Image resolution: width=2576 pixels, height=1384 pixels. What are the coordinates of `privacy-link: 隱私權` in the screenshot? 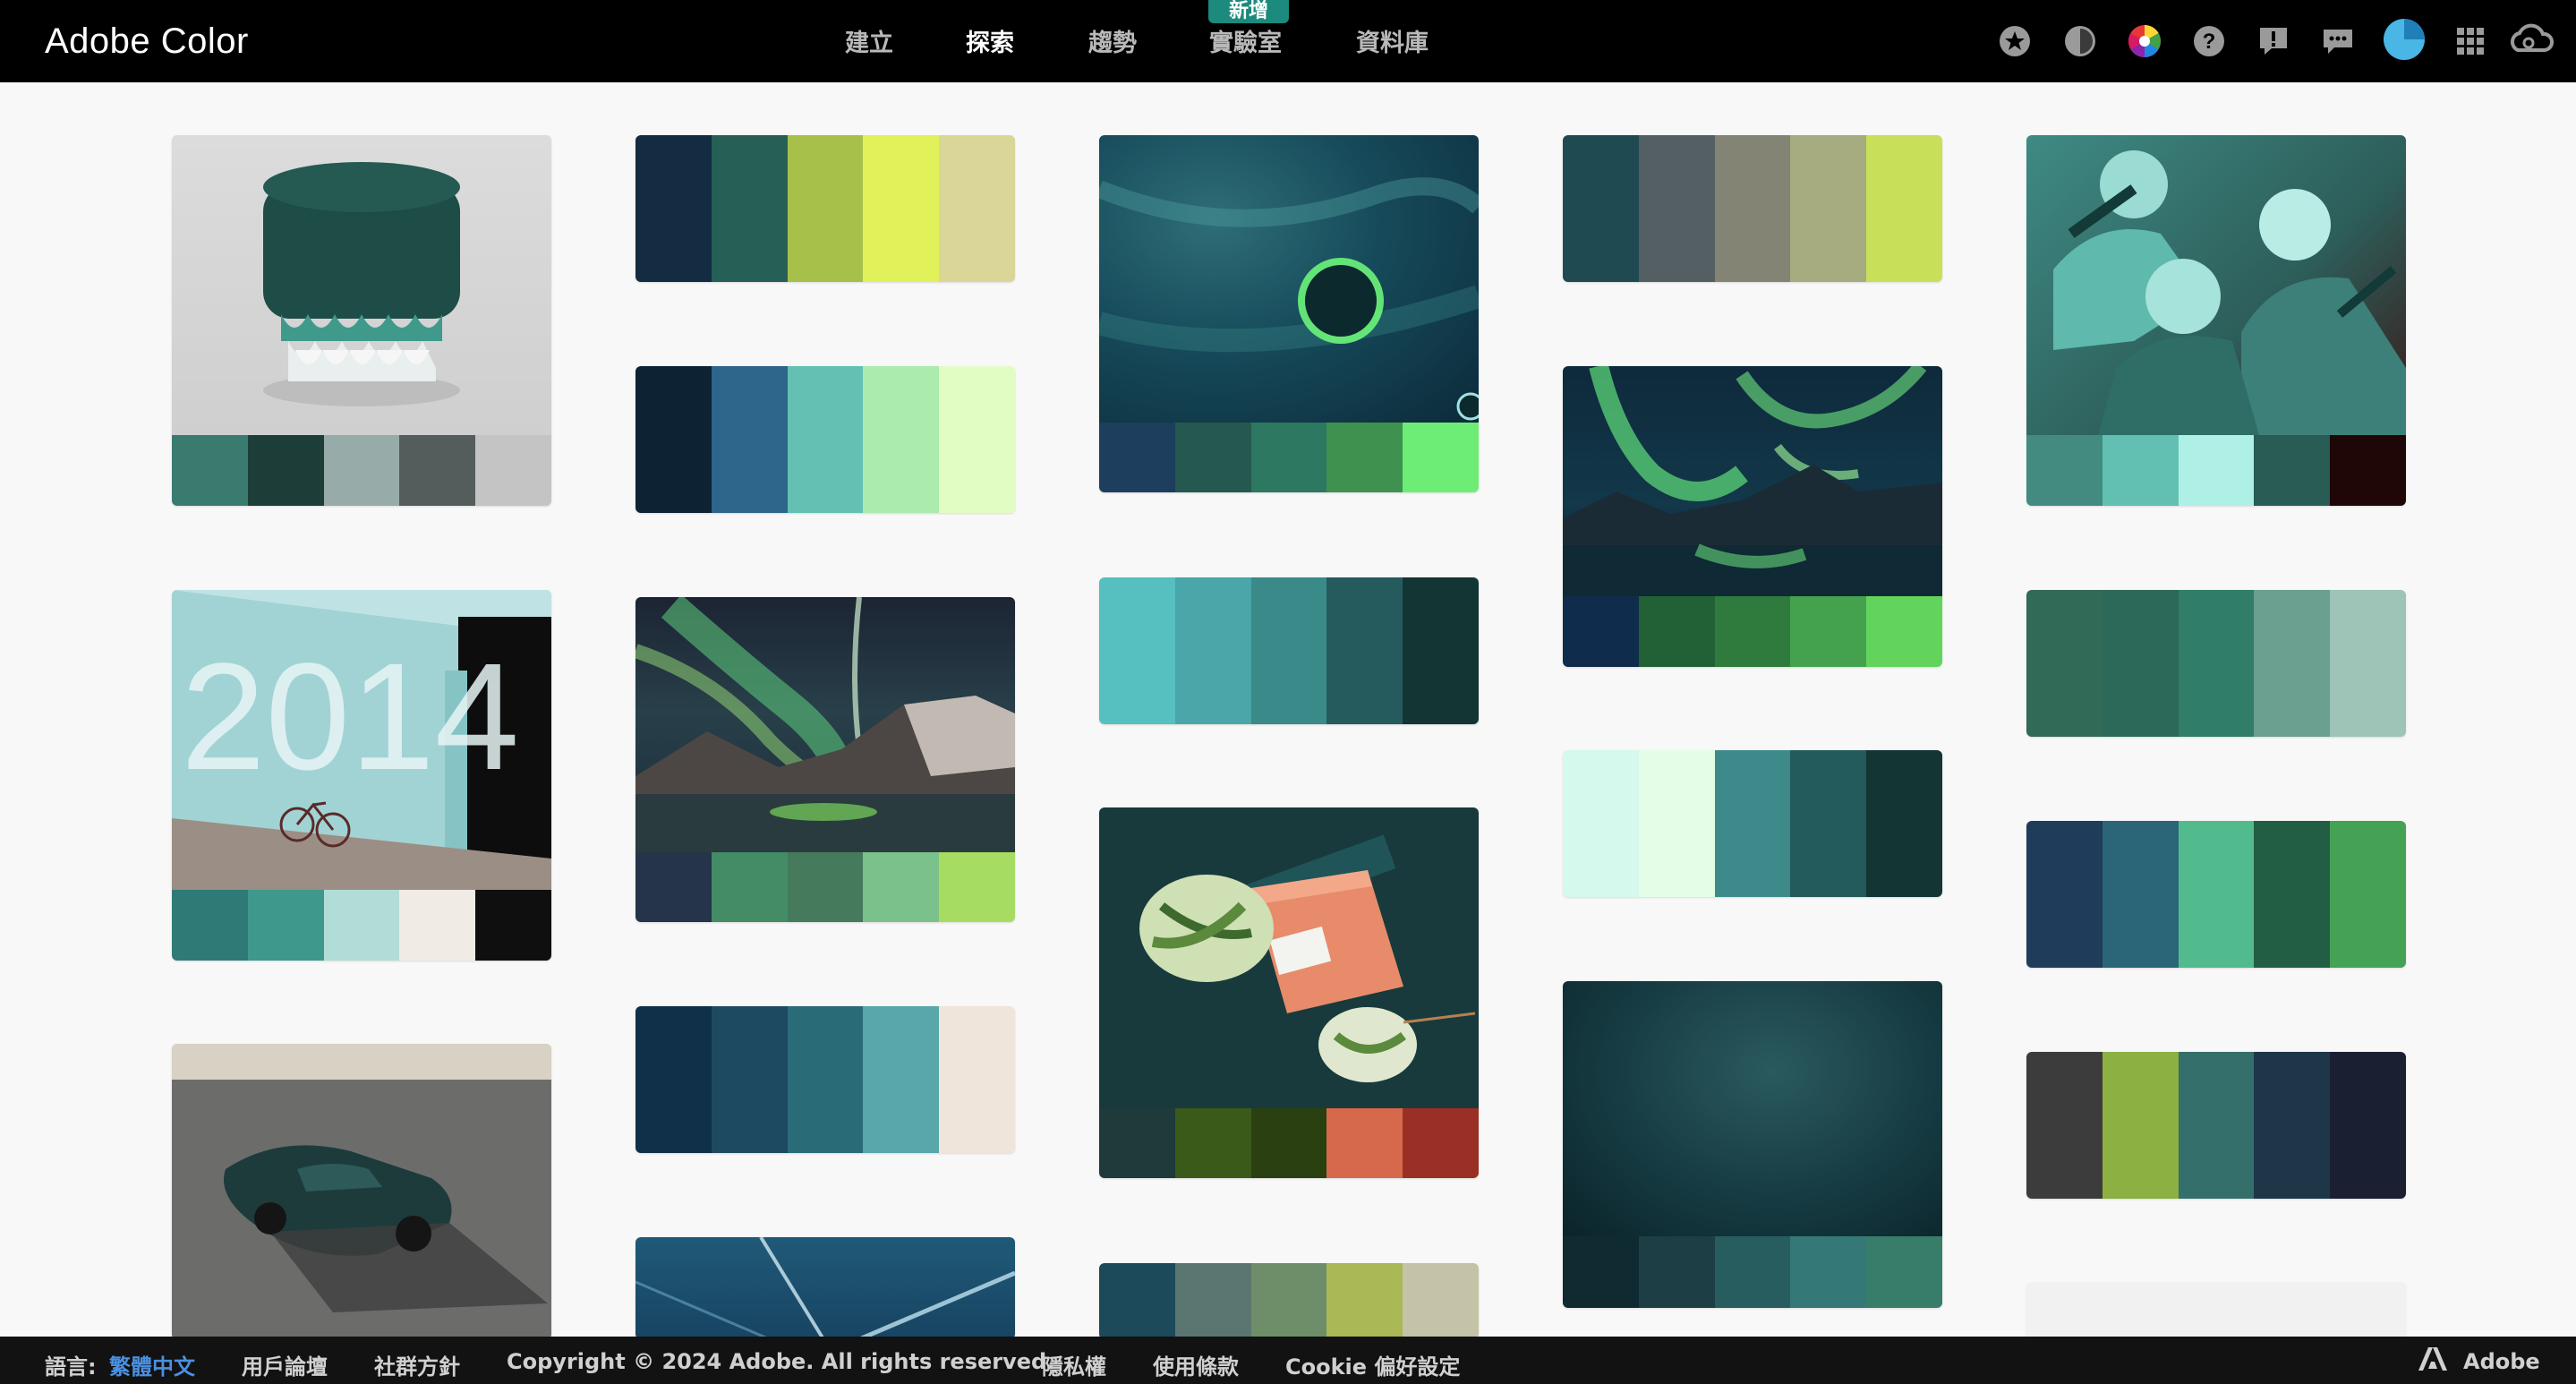 It's located at (1074, 1364).